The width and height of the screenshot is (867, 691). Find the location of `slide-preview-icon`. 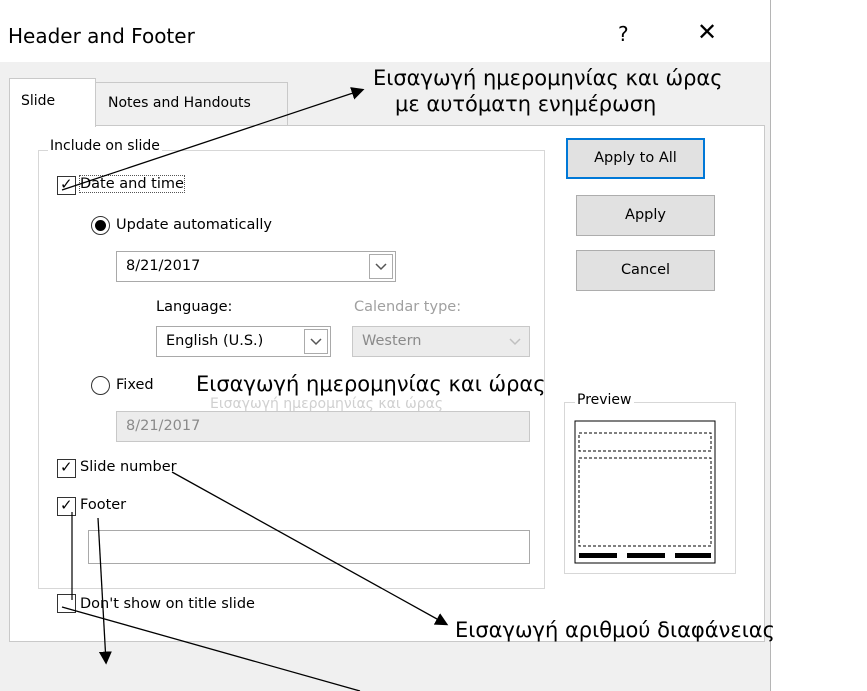

slide-preview-icon is located at coordinates (645, 492).